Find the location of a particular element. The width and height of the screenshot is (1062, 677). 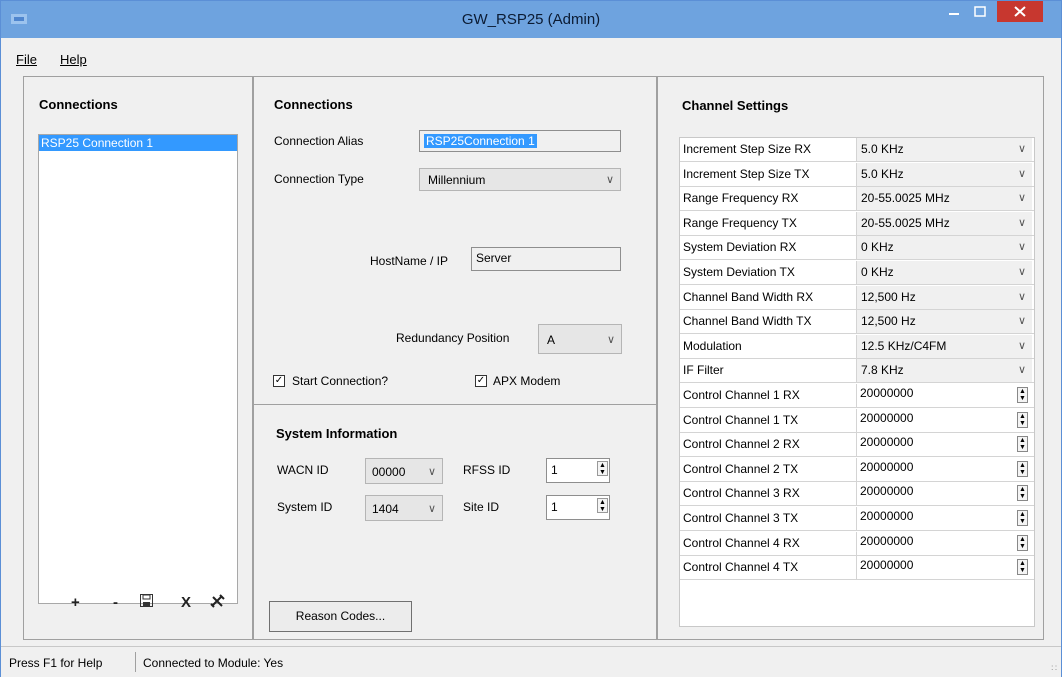

table-row: Channel Band Width RX 12,500 Hz ∨ is located at coordinates (857, 297).